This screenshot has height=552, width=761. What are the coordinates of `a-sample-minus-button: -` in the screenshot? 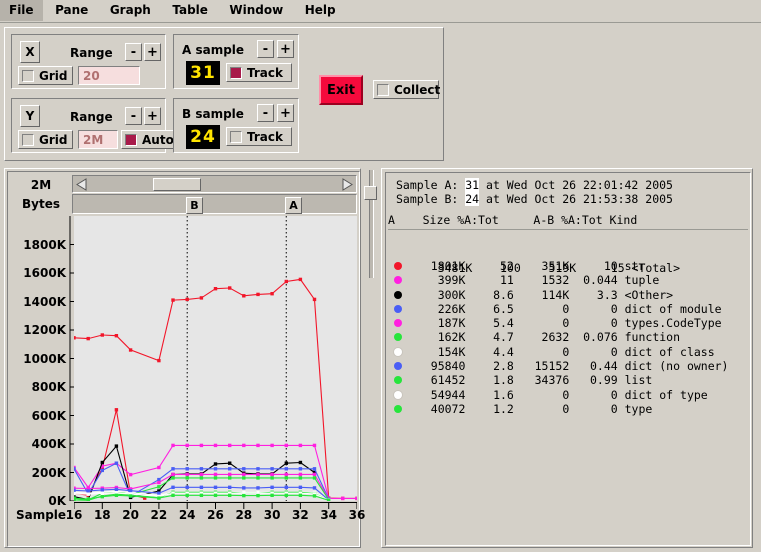 It's located at (265, 49).